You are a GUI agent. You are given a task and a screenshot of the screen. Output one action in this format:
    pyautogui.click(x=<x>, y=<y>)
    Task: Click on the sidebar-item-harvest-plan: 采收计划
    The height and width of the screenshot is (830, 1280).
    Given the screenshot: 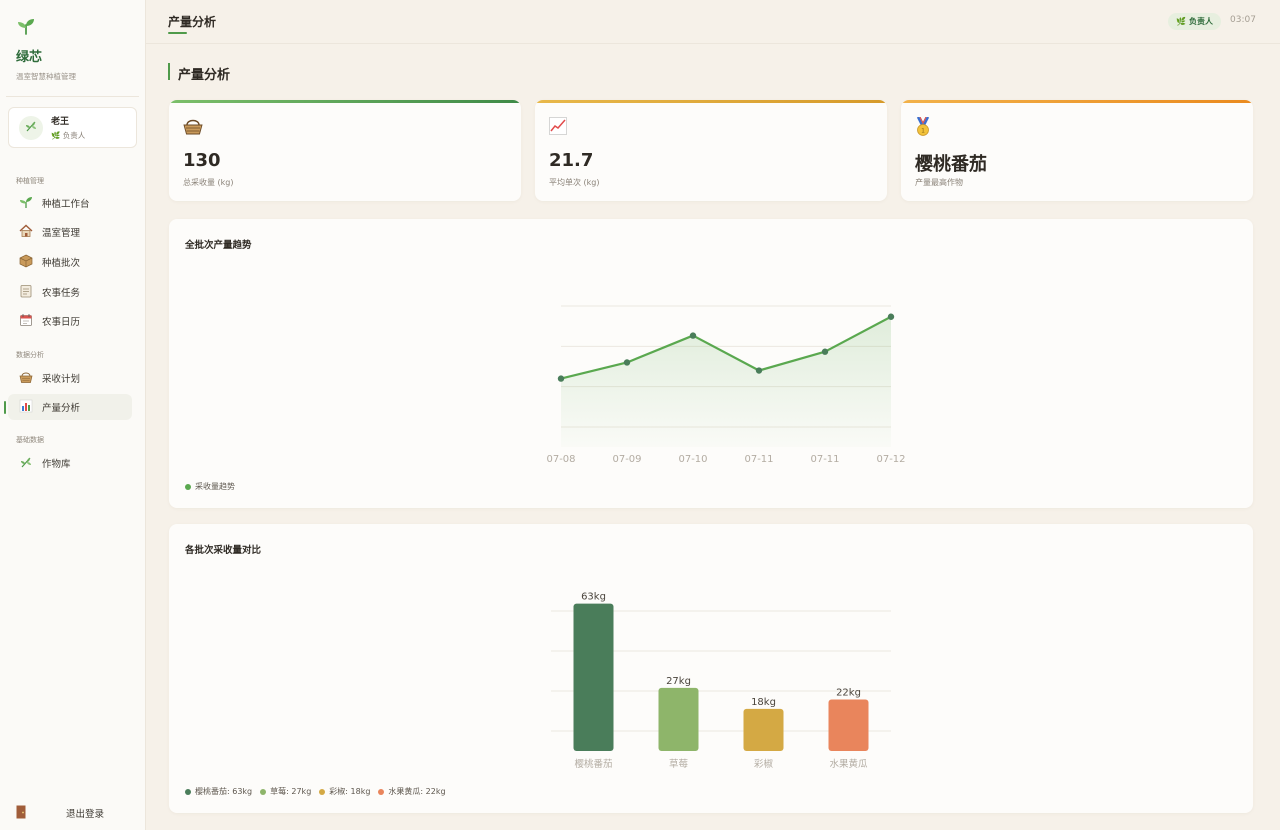 What is the action you would take?
    pyautogui.click(x=70, y=378)
    